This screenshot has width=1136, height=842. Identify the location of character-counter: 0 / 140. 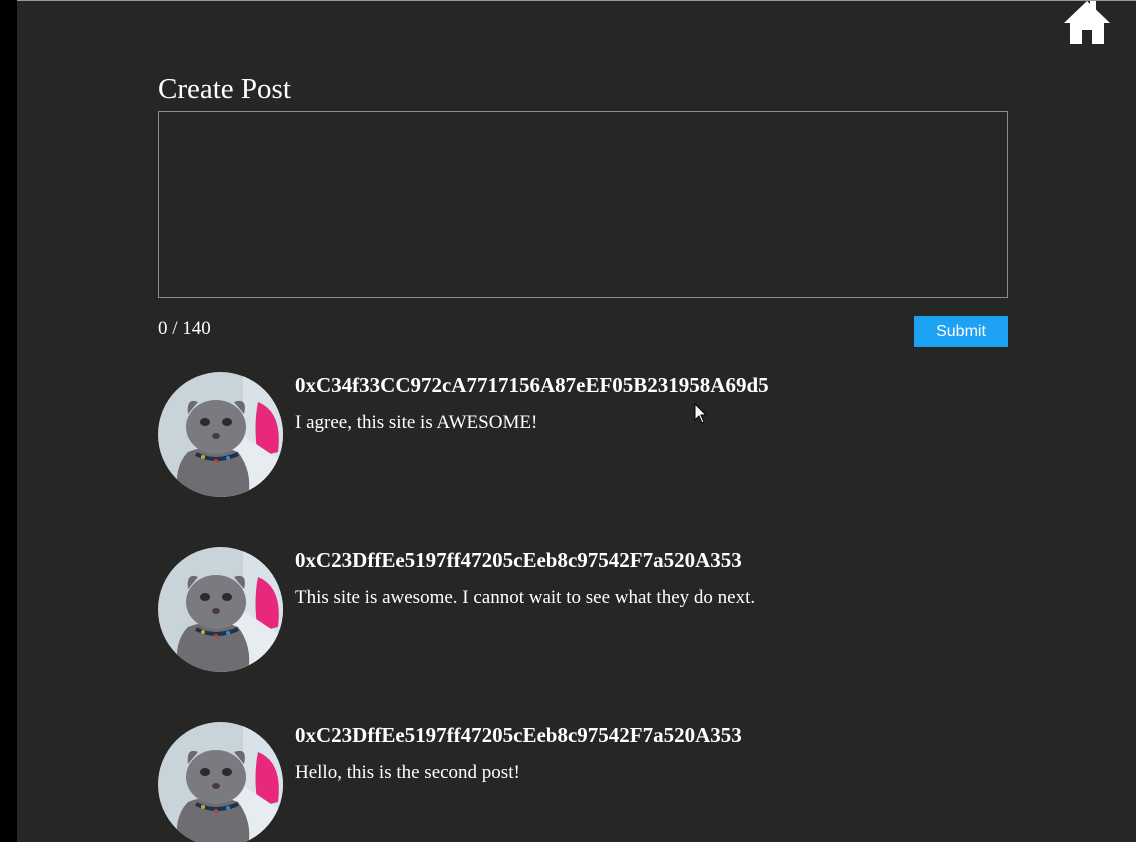
(184, 328).